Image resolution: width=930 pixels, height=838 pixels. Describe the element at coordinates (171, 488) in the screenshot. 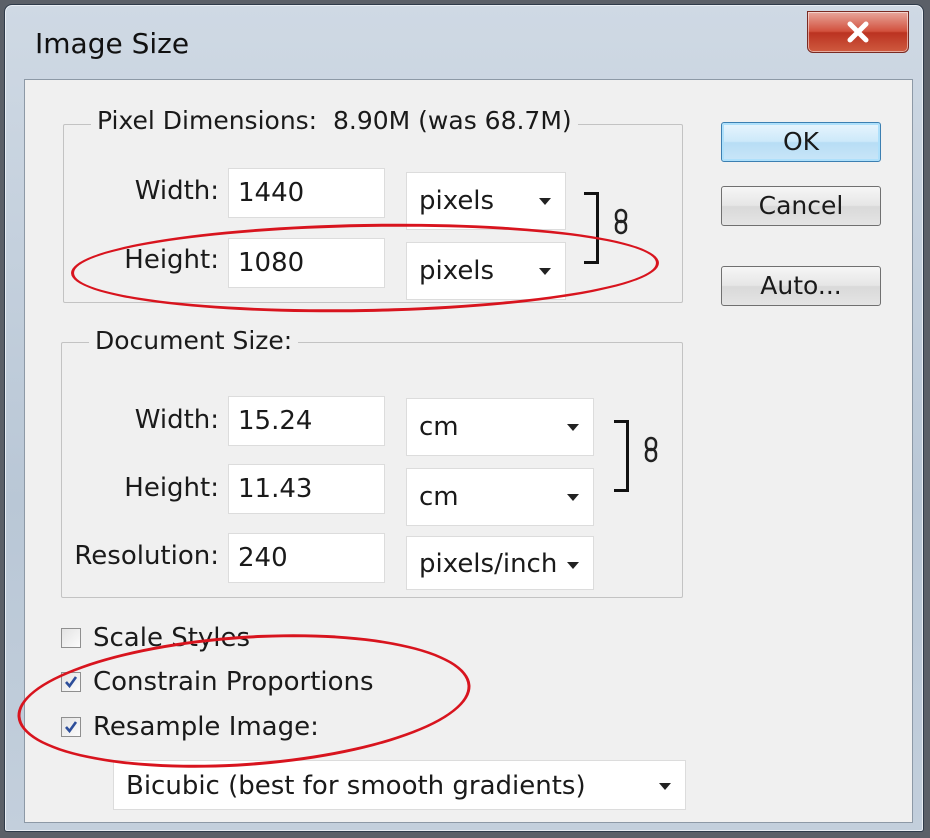

I see `document-height-label: Height:` at that location.